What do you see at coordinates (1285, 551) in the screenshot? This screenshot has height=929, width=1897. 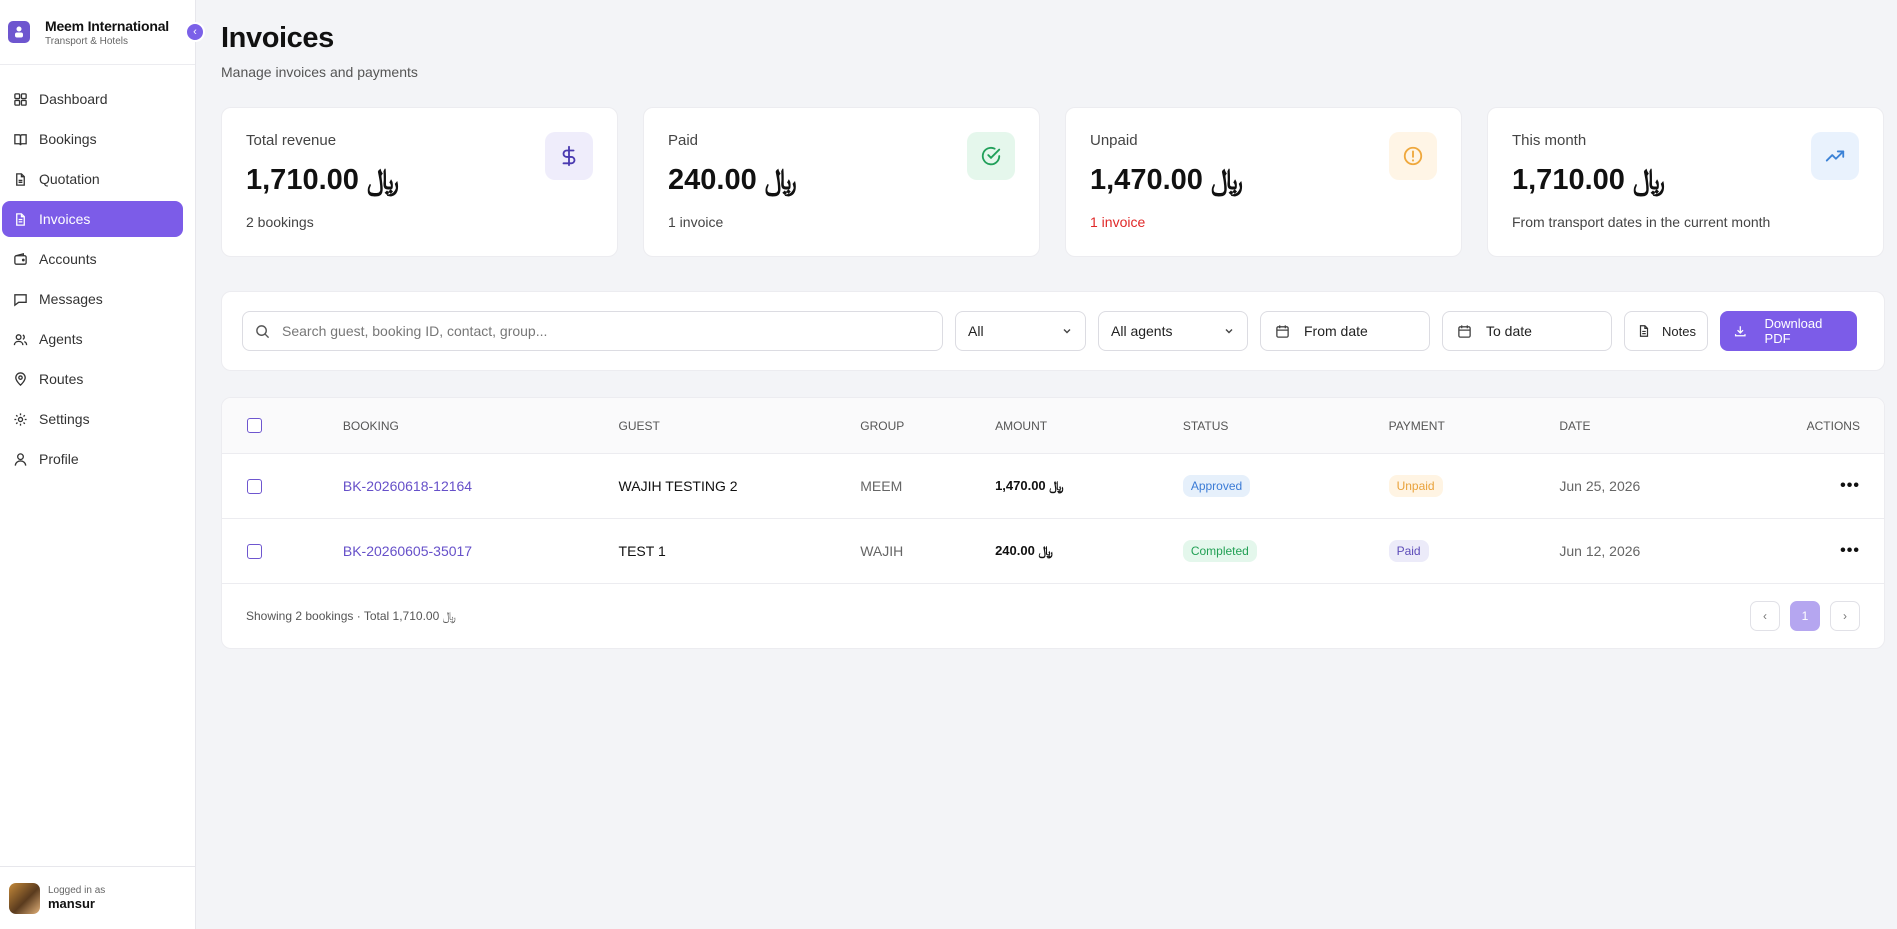 I see `status-cell: Completed` at bounding box center [1285, 551].